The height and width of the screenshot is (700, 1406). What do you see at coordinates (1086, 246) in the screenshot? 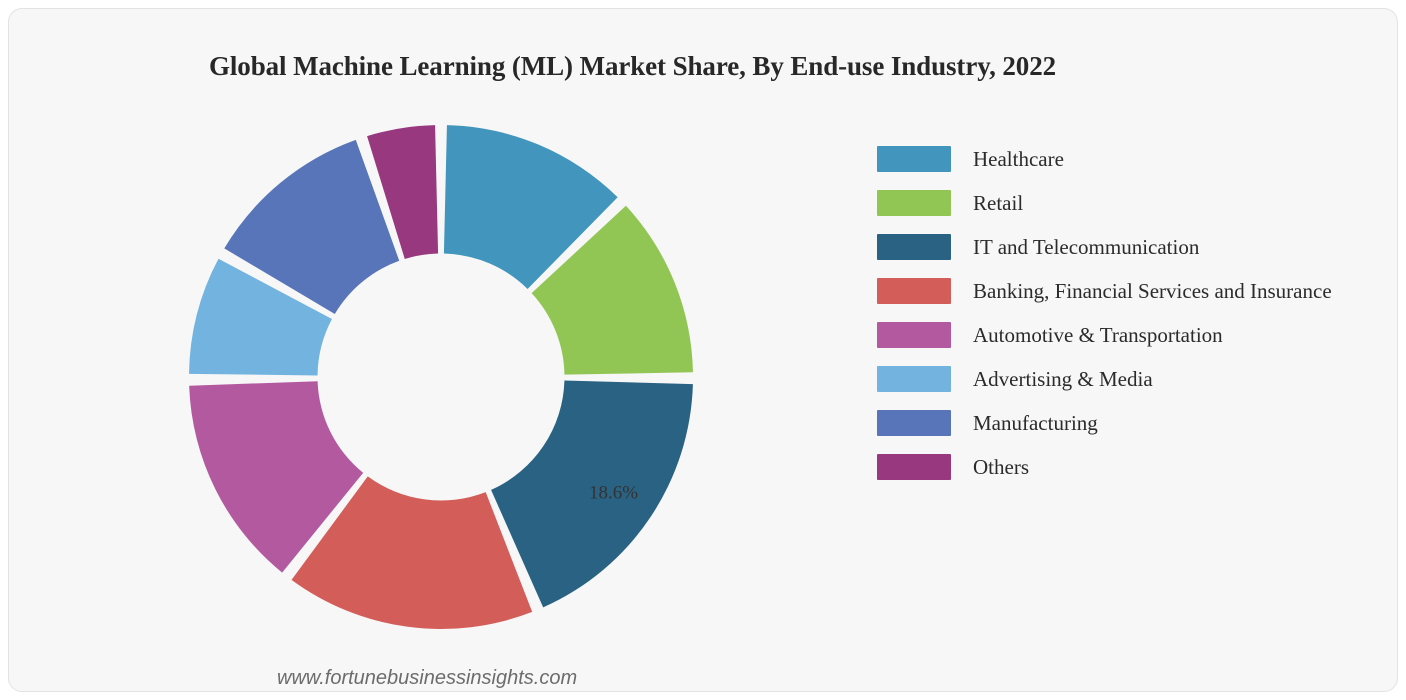
I see `legend-item-label: IT and Telecommunication` at bounding box center [1086, 246].